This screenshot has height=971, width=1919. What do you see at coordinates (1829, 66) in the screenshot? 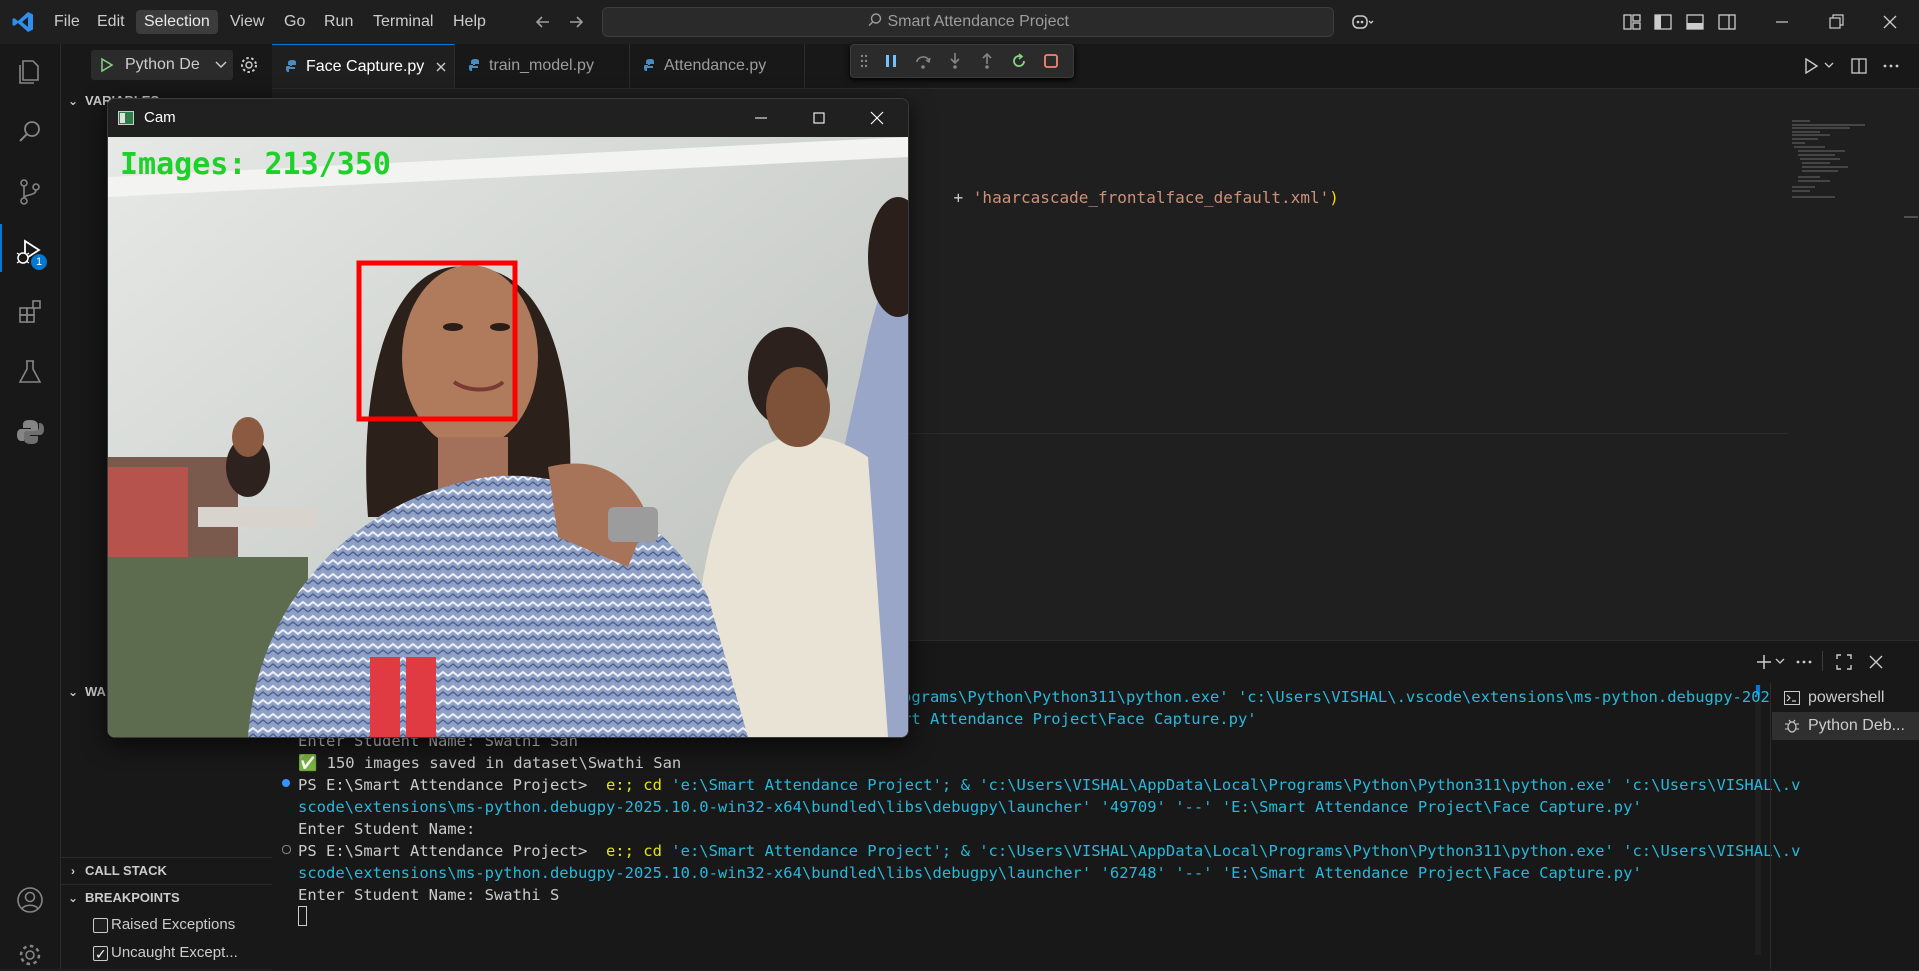
I see `run-dropdown-icon` at bounding box center [1829, 66].